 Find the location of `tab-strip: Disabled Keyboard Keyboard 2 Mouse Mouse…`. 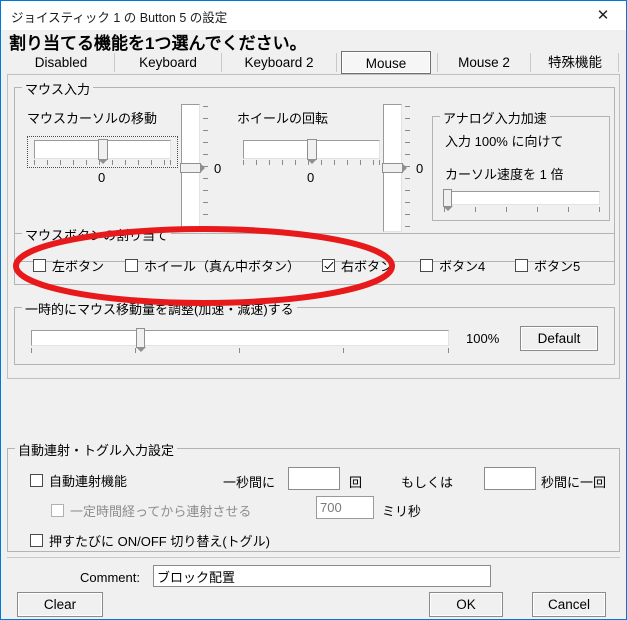

tab-strip: Disabled Keyboard Keyboard 2 Mouse Mouse… is located at coordinates (313, 63).